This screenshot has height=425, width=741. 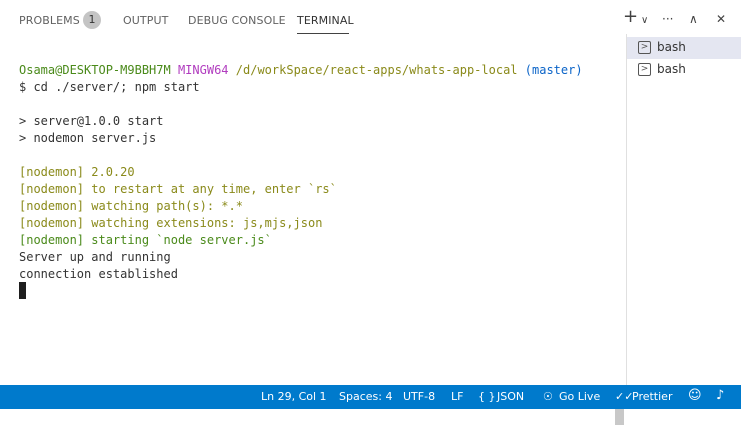 What do you see at coordinates (548, 396) in the screenshot?
I see `go-live-icon: ☉` at bounding box center [548, 396].